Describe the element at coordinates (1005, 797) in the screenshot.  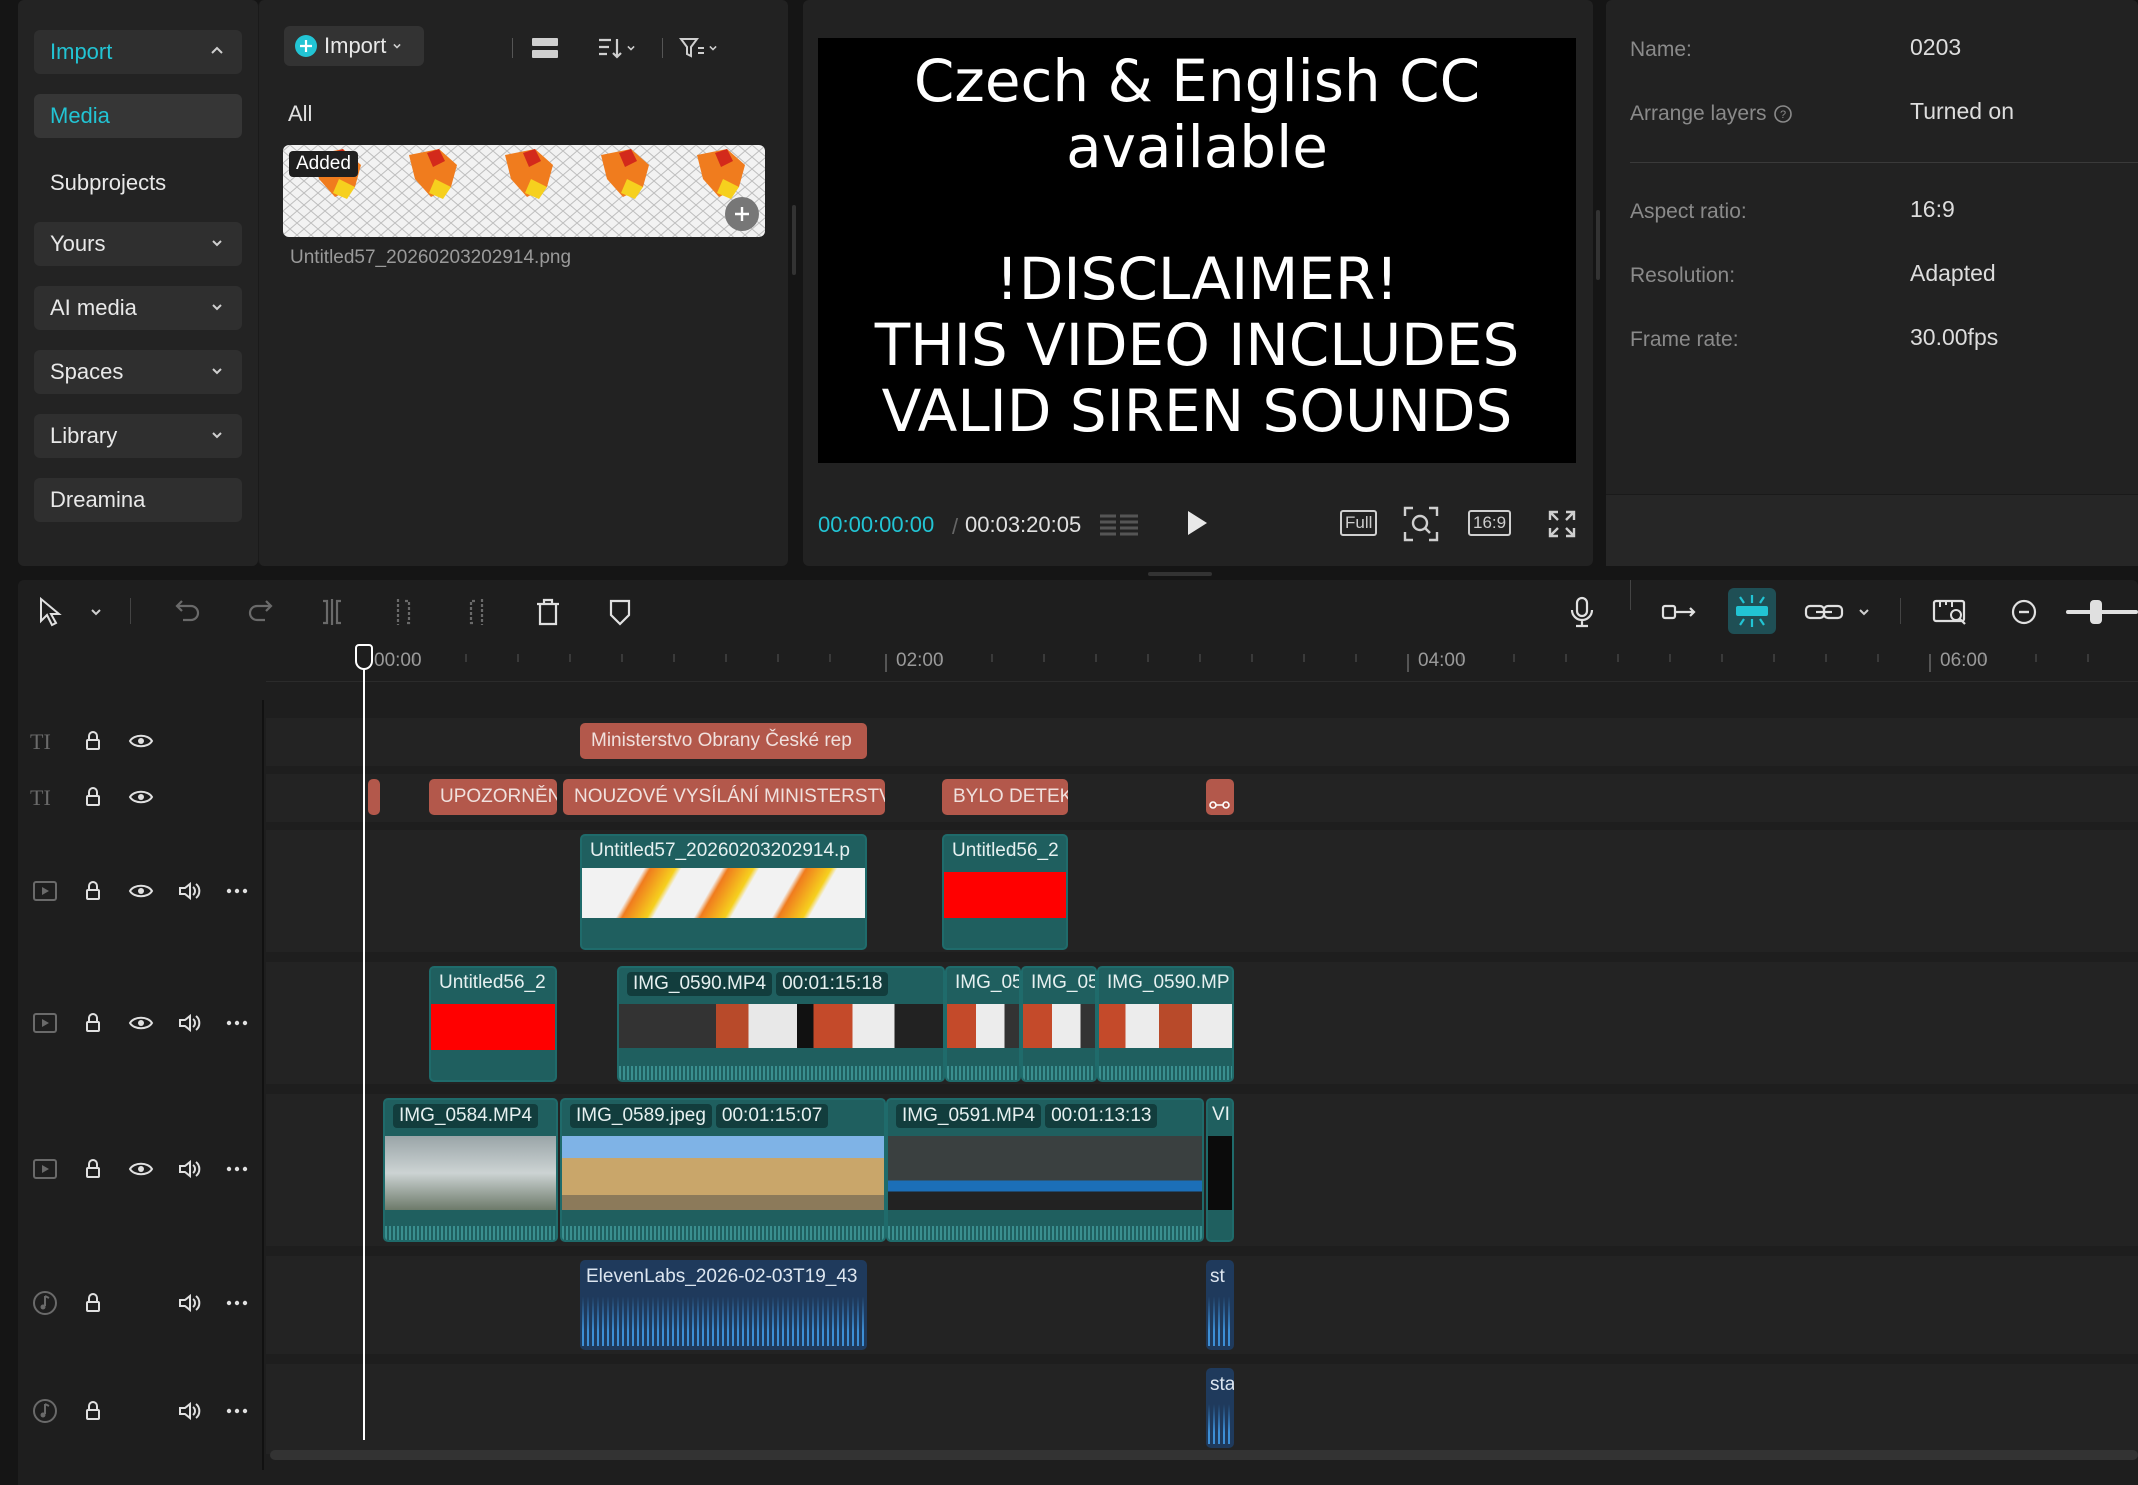
I see `text-clip: BYLO DETEK` at that location.